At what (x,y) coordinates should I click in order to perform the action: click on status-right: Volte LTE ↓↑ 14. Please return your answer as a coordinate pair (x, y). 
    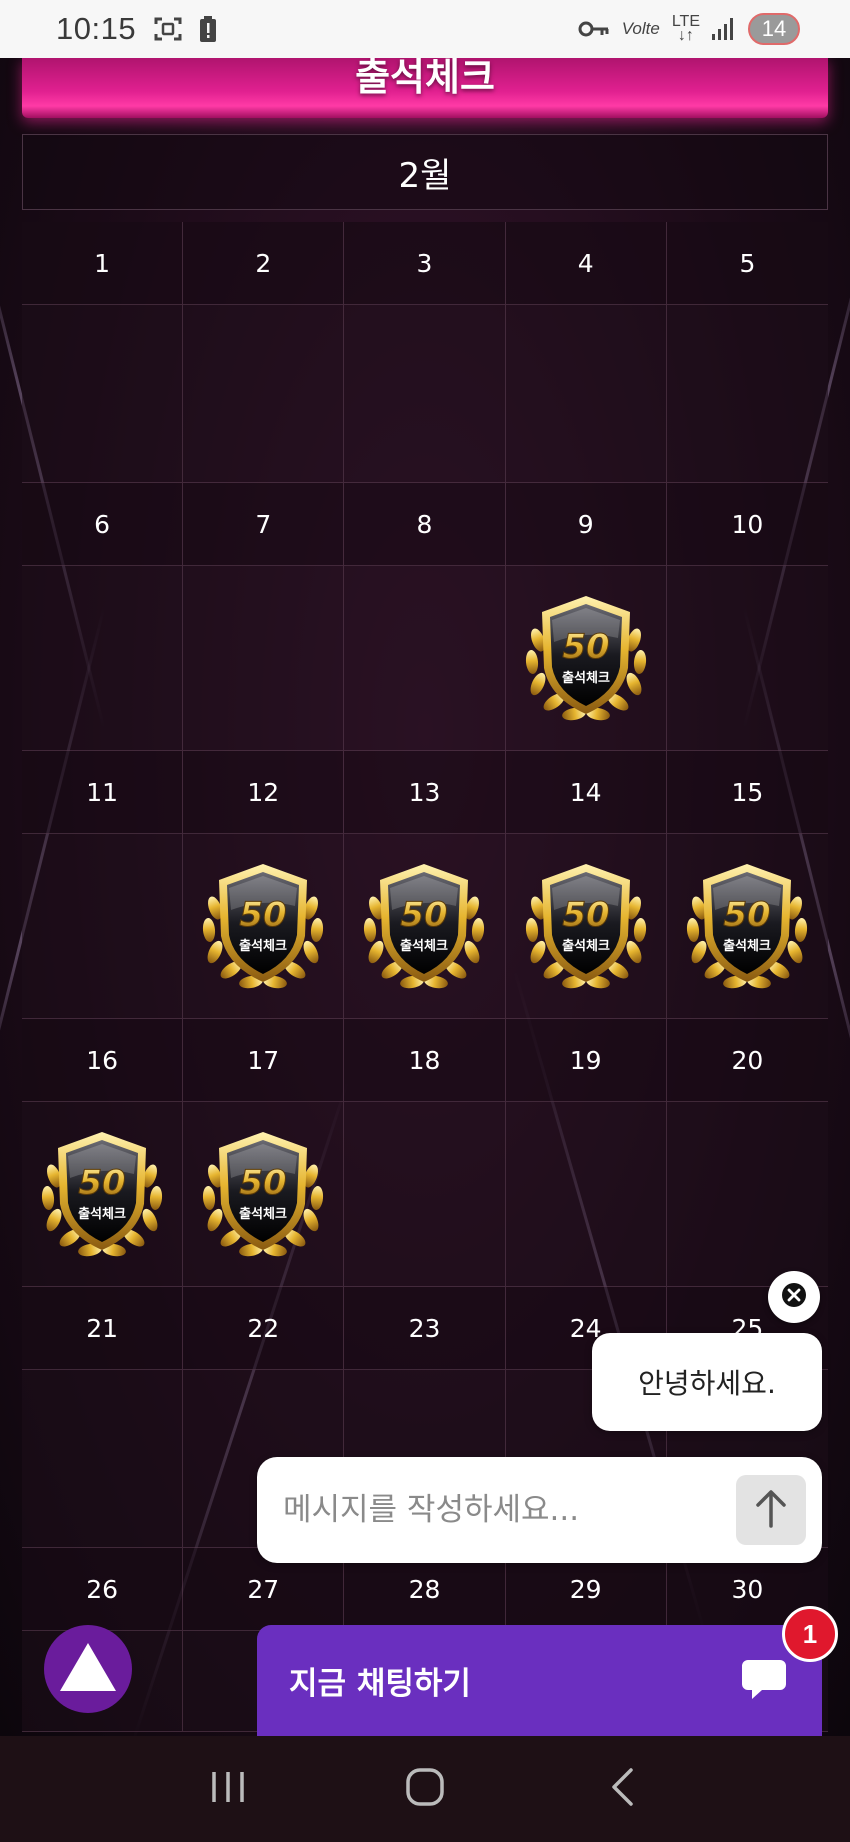
    Looking at the image, I should click on (689, 29).